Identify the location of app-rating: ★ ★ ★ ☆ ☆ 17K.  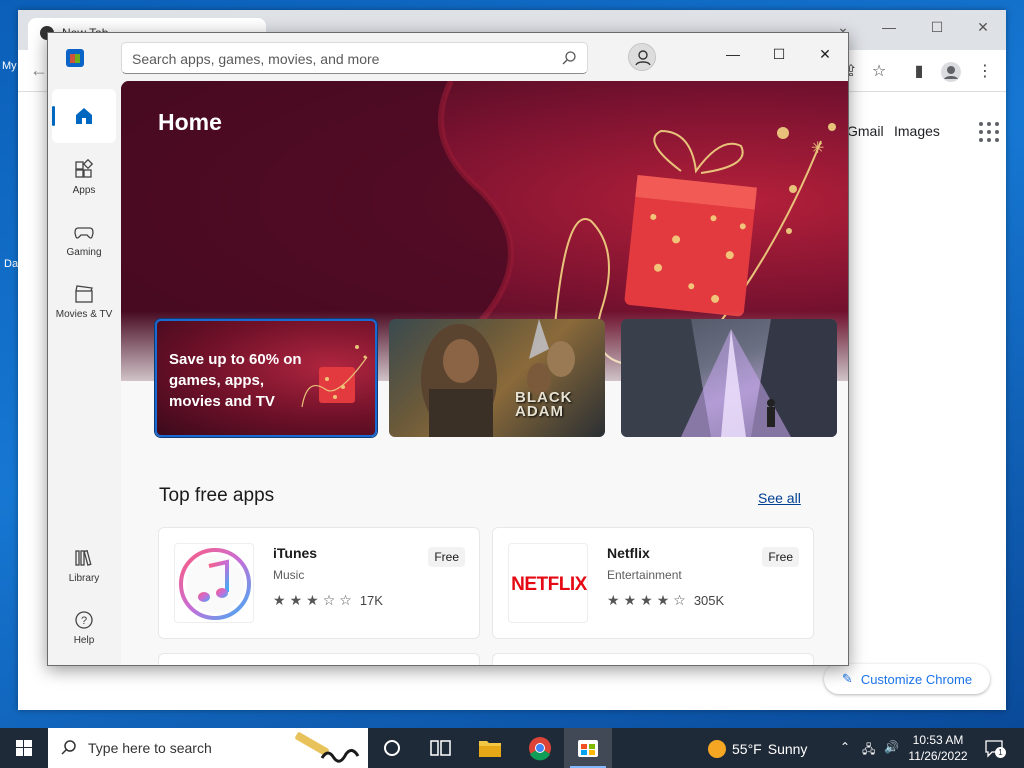
(328, 600).